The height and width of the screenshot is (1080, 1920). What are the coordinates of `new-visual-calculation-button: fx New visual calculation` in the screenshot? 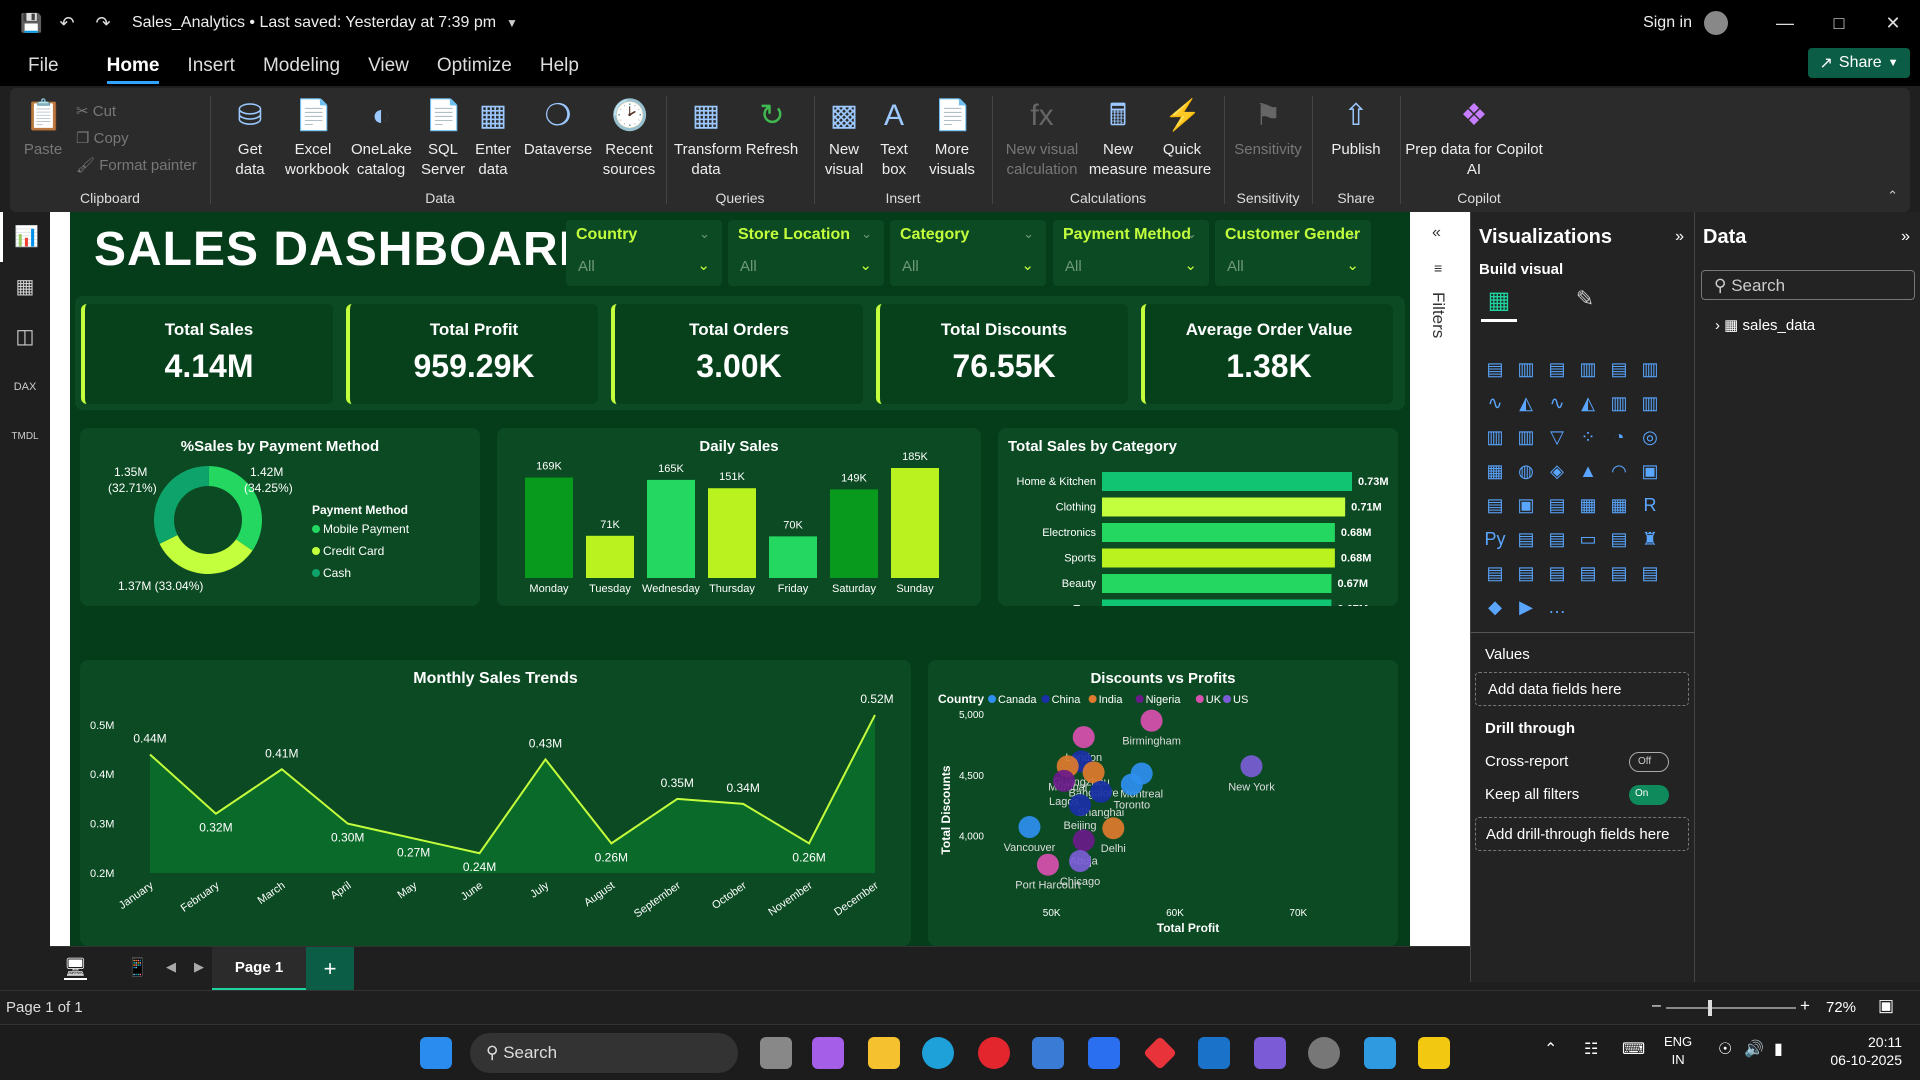 It's located at (1042, 138).